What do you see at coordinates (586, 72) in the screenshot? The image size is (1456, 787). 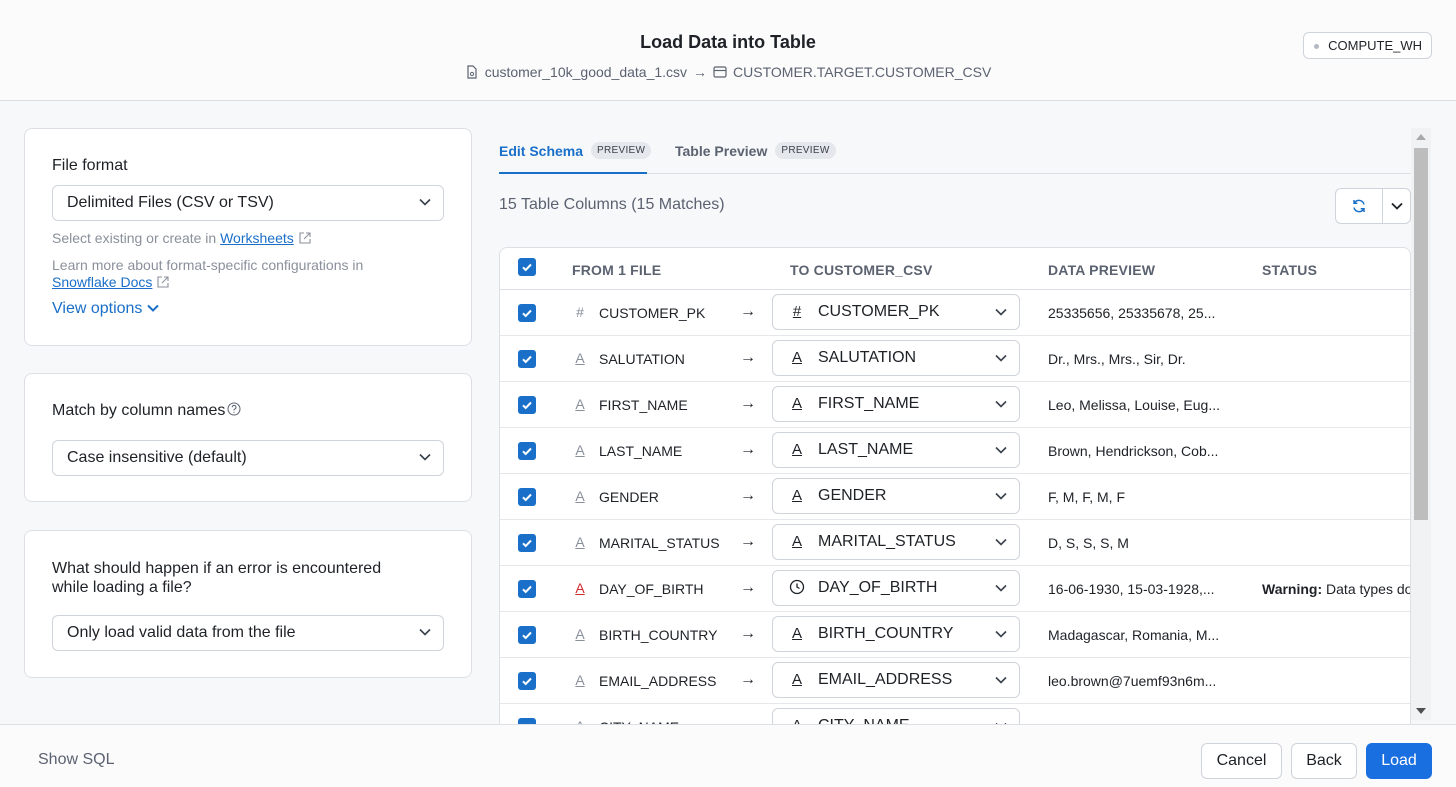 I see `source-file-name: customer_10k_good_data_1.csv` at bounding box center [586, 72].